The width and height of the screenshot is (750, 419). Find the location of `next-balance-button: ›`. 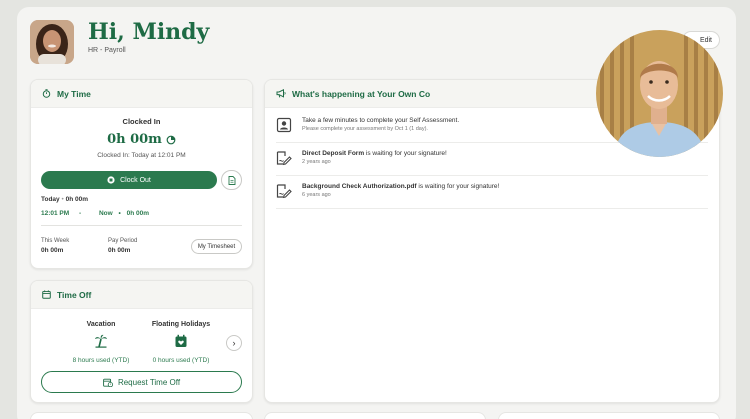

next-balance-button: › is located at coordinates (234, 343).